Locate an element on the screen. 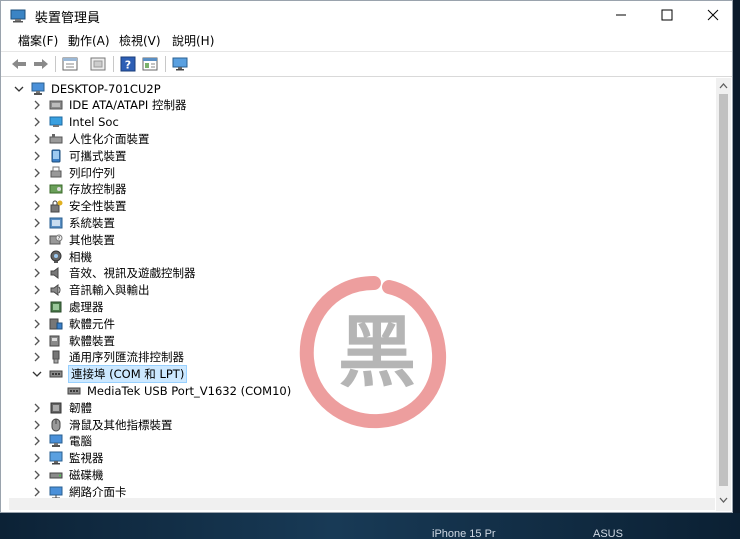 This screenshot has width=740, height=539. tree-node: 列印佇列 is located at coordinates (73, 172).